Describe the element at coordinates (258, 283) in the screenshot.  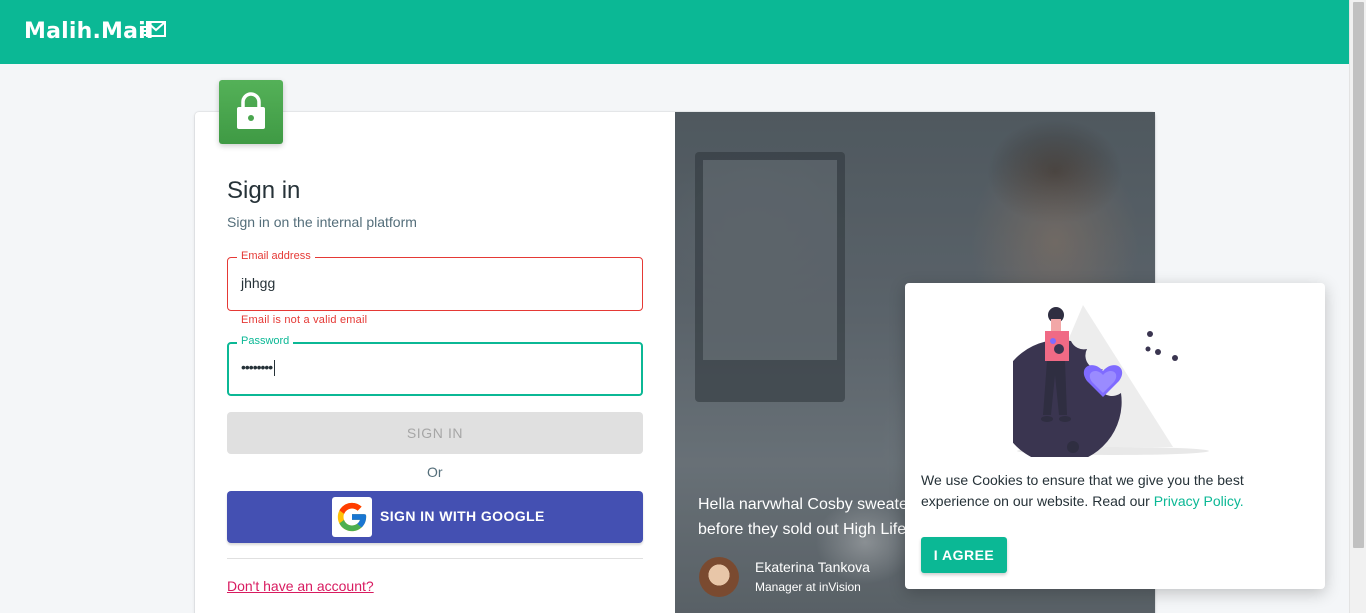
I see `email-input: jhhgg` at that location.